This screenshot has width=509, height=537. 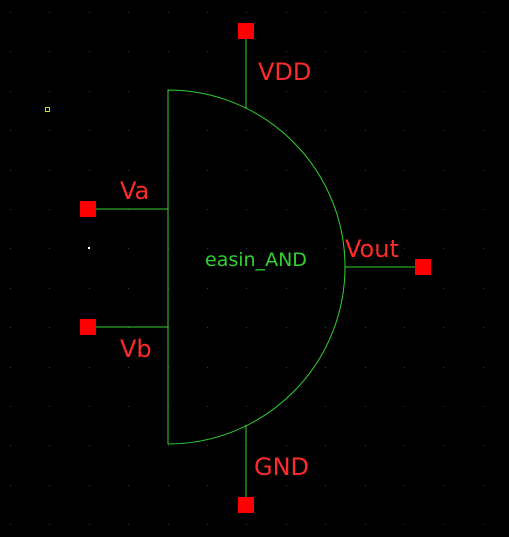 I want to click on va-pin-terminal, so click(x=88, y=209).